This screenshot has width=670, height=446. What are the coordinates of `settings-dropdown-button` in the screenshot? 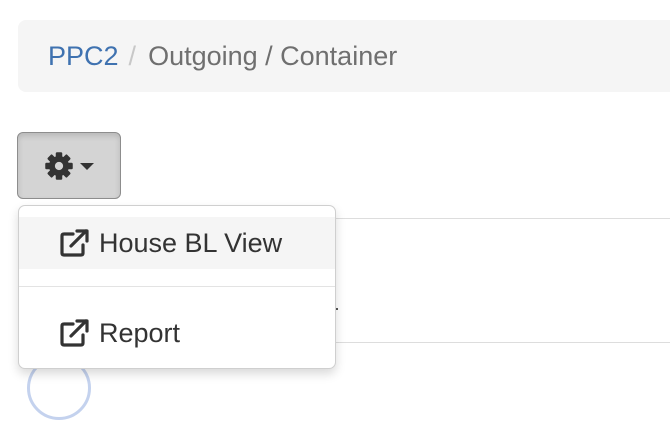 It's located at (69, 165).